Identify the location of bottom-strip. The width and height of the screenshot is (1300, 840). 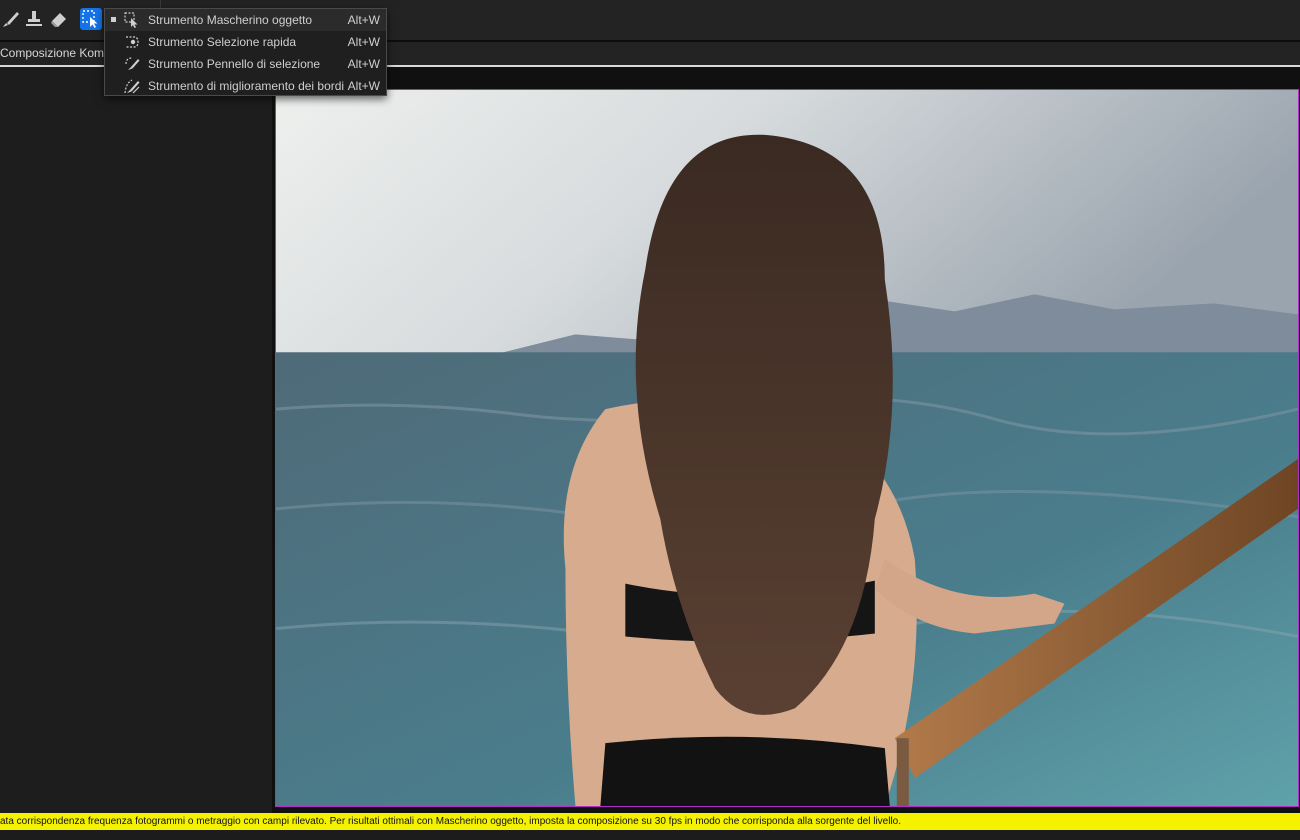
(650, 835).